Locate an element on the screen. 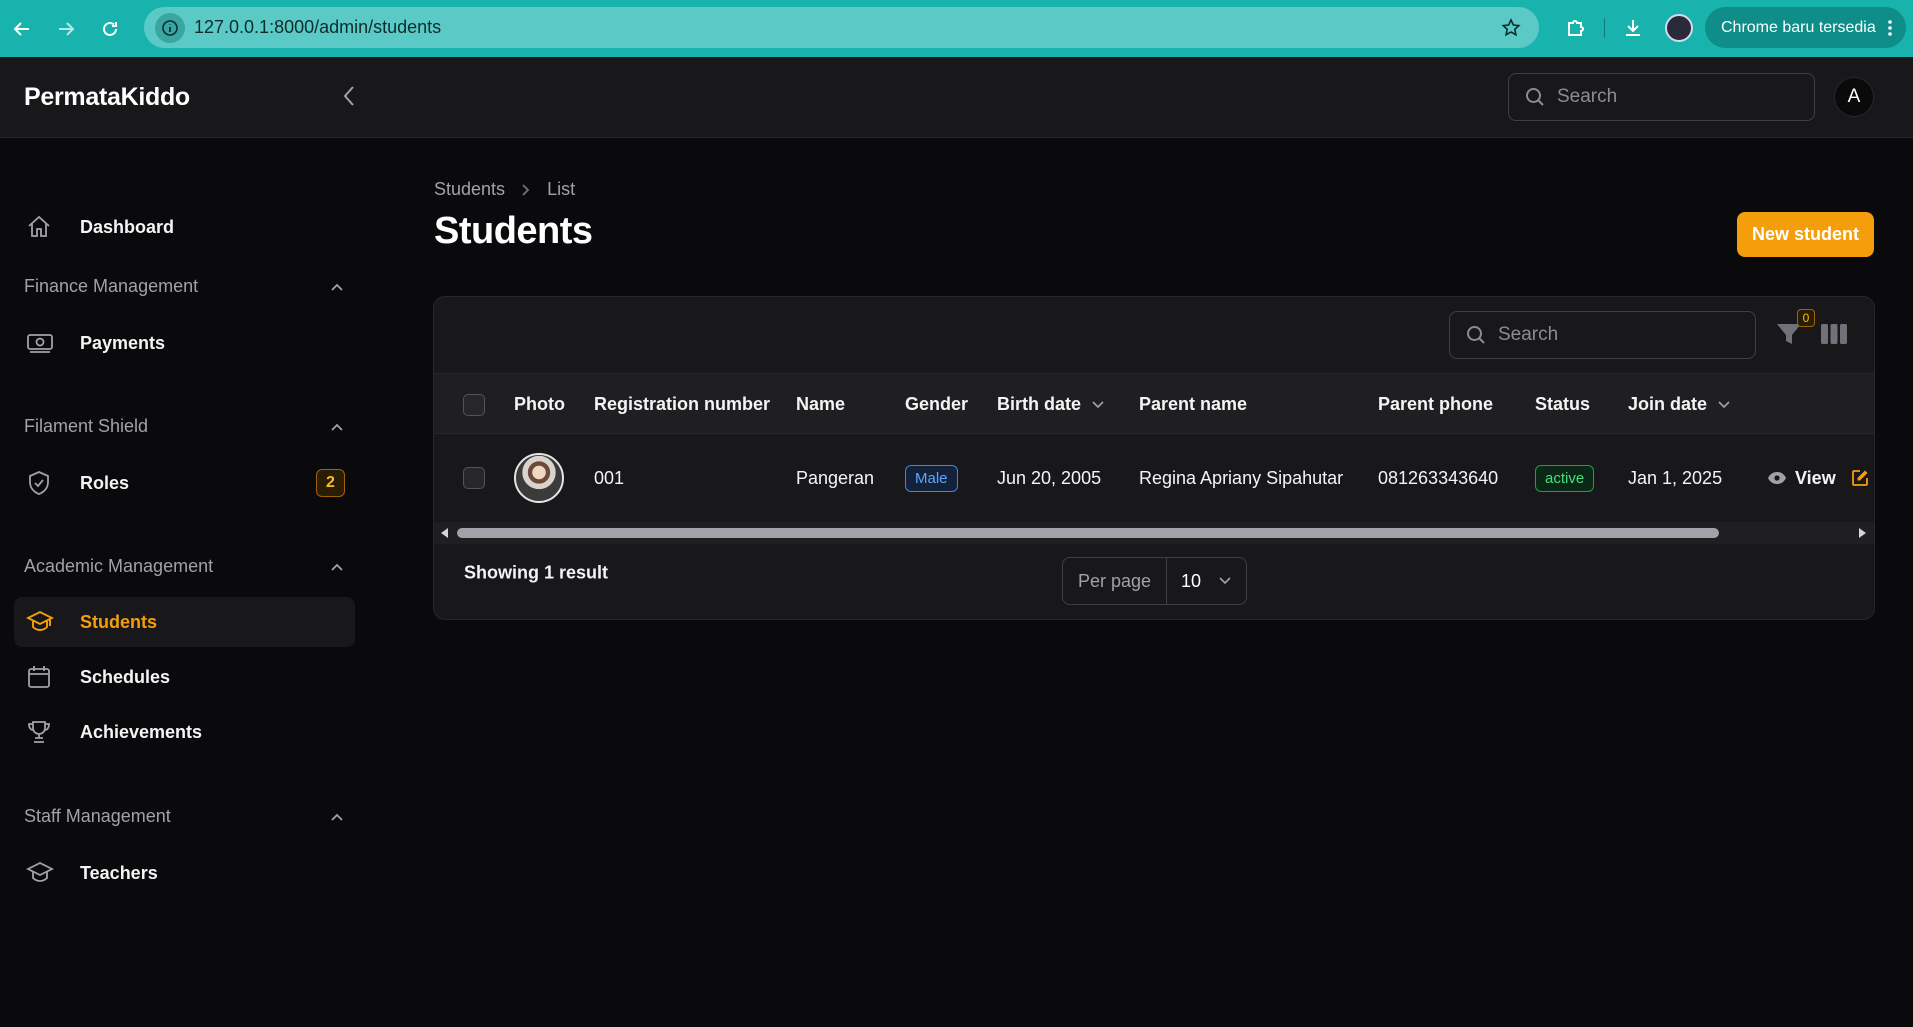 The width and height of the screenshot is (1913, 1027). sidebar-item-label: Teachers is located at coordinates (119, 872).